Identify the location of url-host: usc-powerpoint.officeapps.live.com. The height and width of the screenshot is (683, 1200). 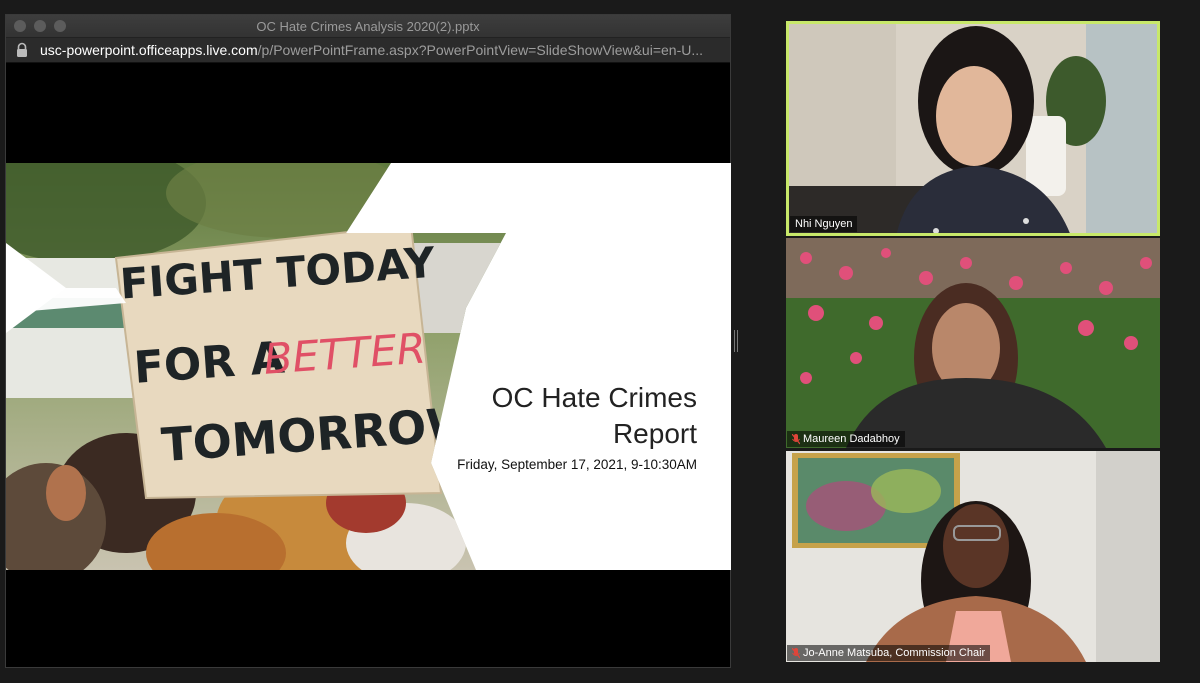
(149, 50).